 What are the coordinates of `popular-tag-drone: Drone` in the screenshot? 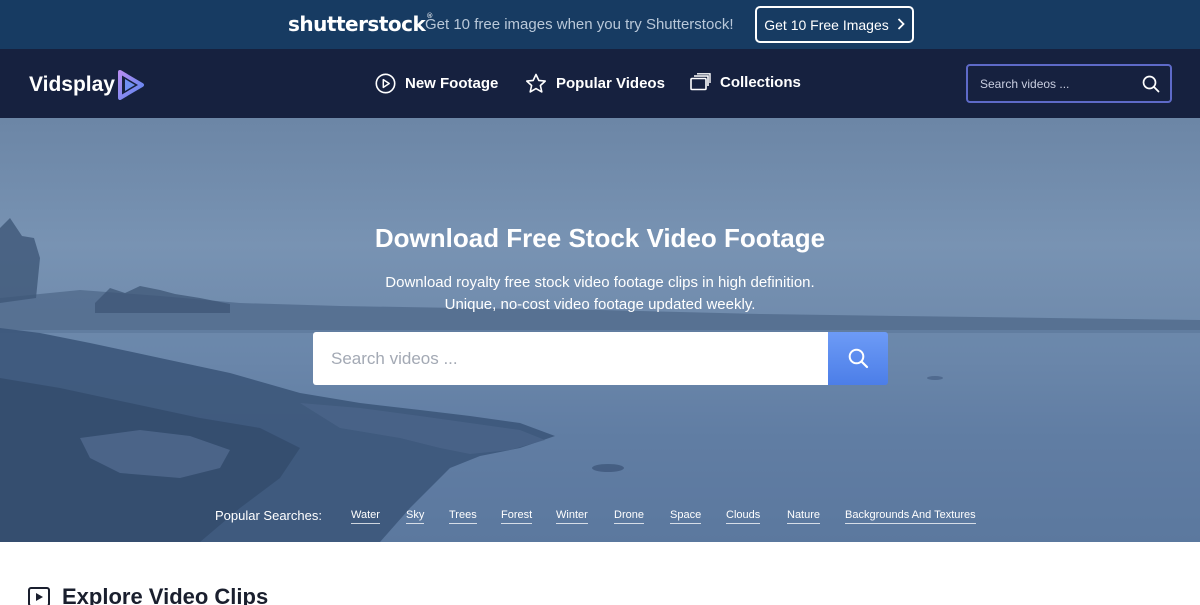 It's located at (629, 516).